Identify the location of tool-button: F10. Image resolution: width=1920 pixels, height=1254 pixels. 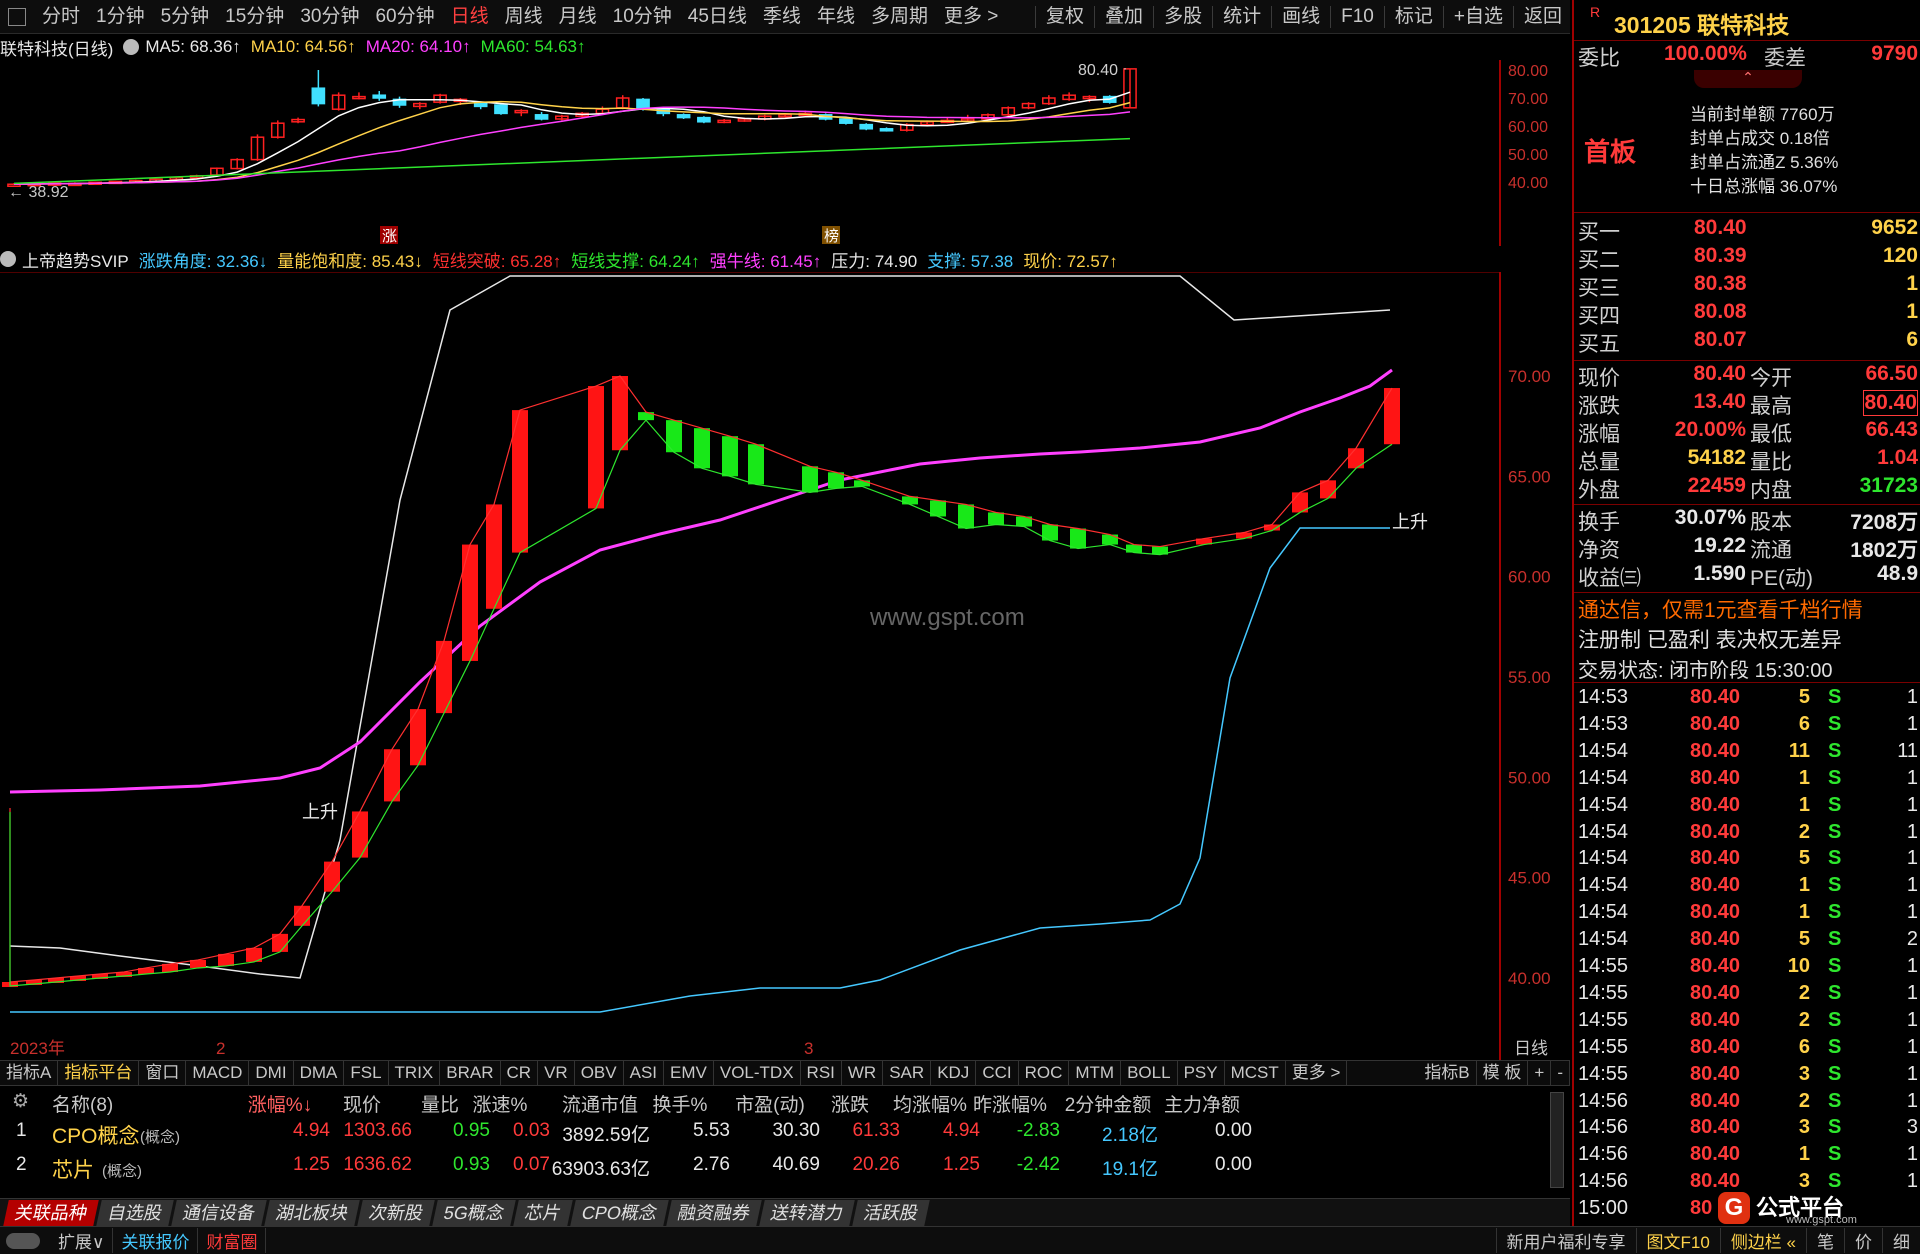
(1357, 17).